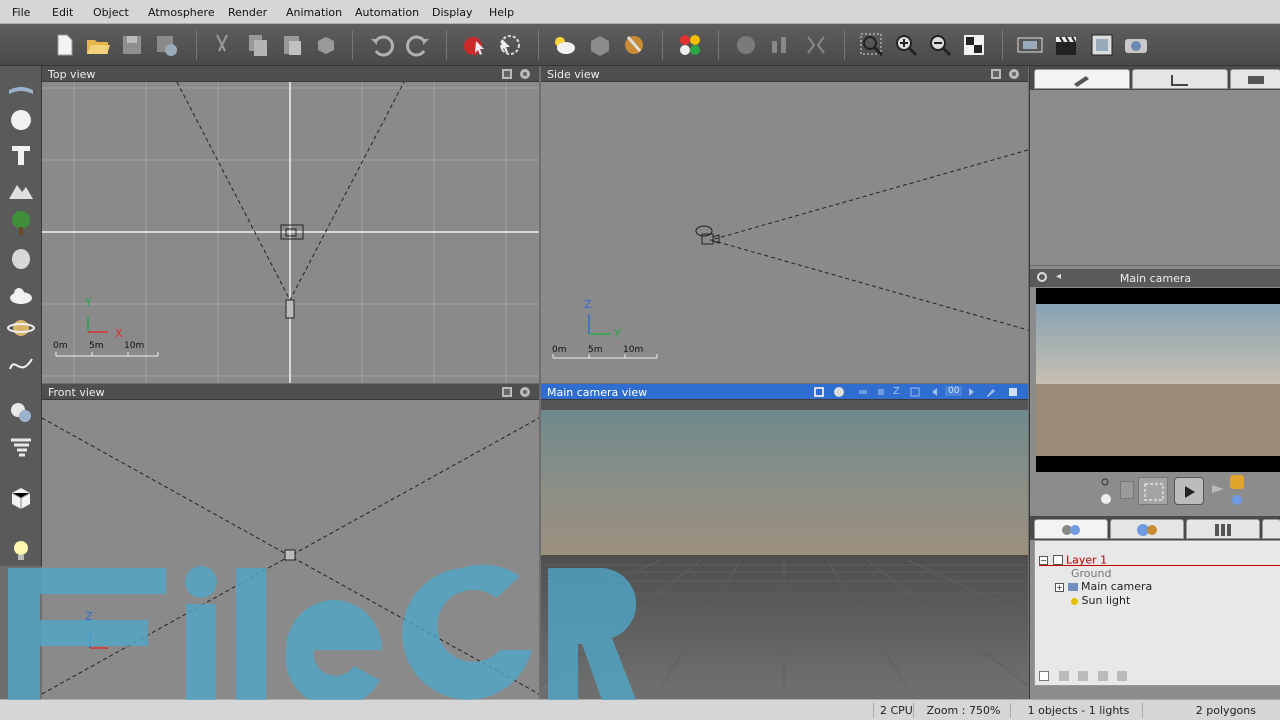 This screenshot has width=1280, height=720. What do you see at coordinates (564, 45) in the screenshot?
I see `atmosphere-icon` at bounding box center [564, 45].